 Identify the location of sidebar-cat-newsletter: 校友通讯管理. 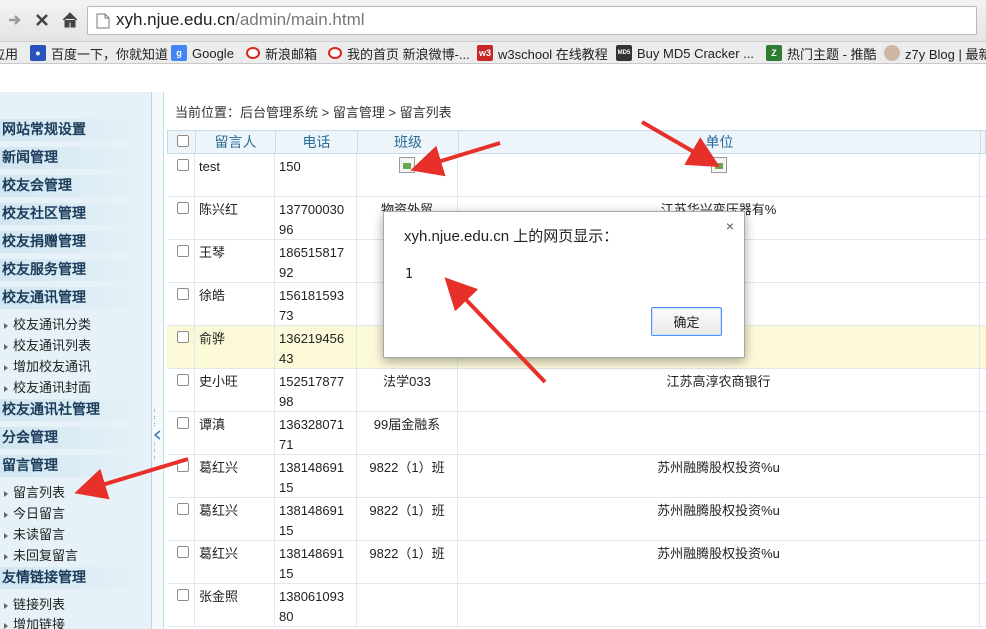
(75, 298).